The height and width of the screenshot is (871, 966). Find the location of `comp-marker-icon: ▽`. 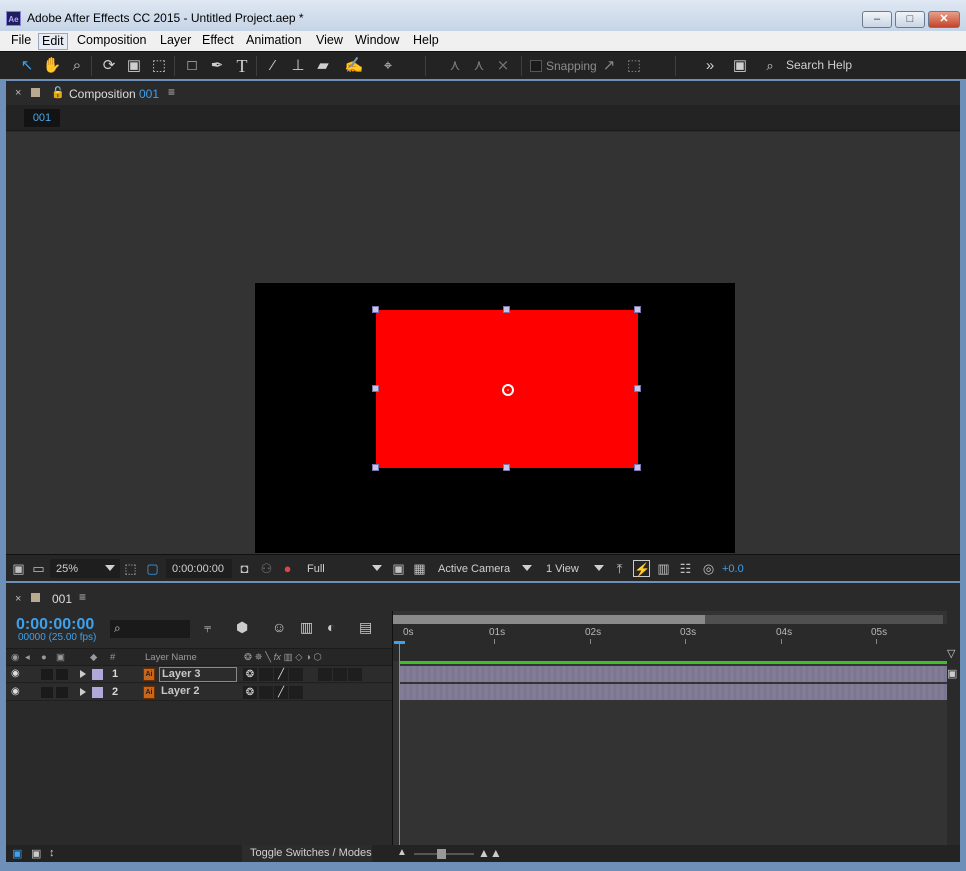

comp-marker-icon: ▽ is located at coordinates (953, 655).